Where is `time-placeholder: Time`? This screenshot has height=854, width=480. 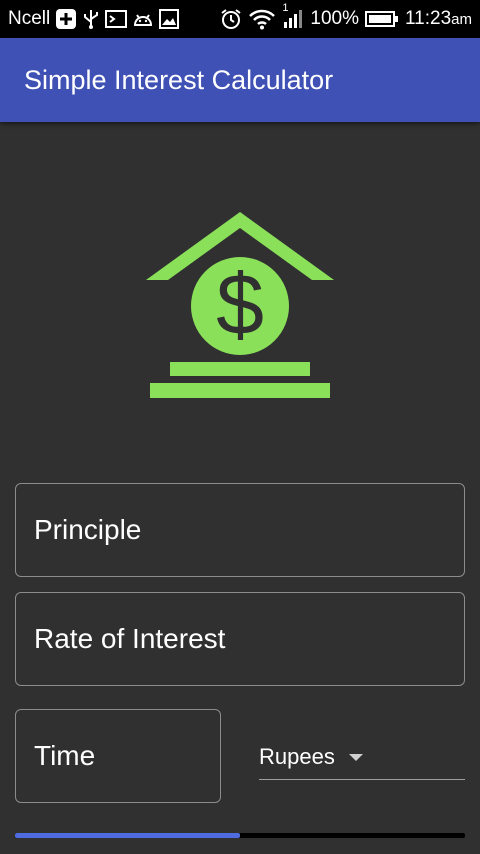 time-placeholder: Time is located at coordinates (65, 755).